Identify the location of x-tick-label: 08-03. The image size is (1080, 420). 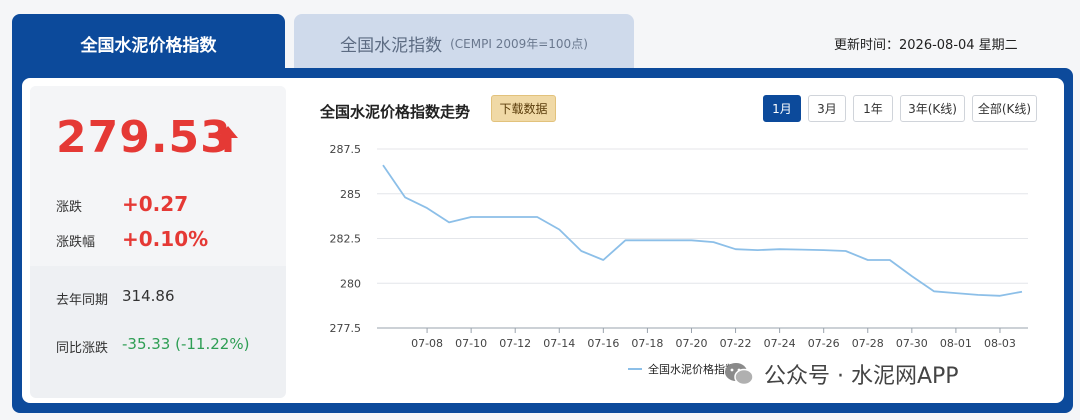
(1000, 343).